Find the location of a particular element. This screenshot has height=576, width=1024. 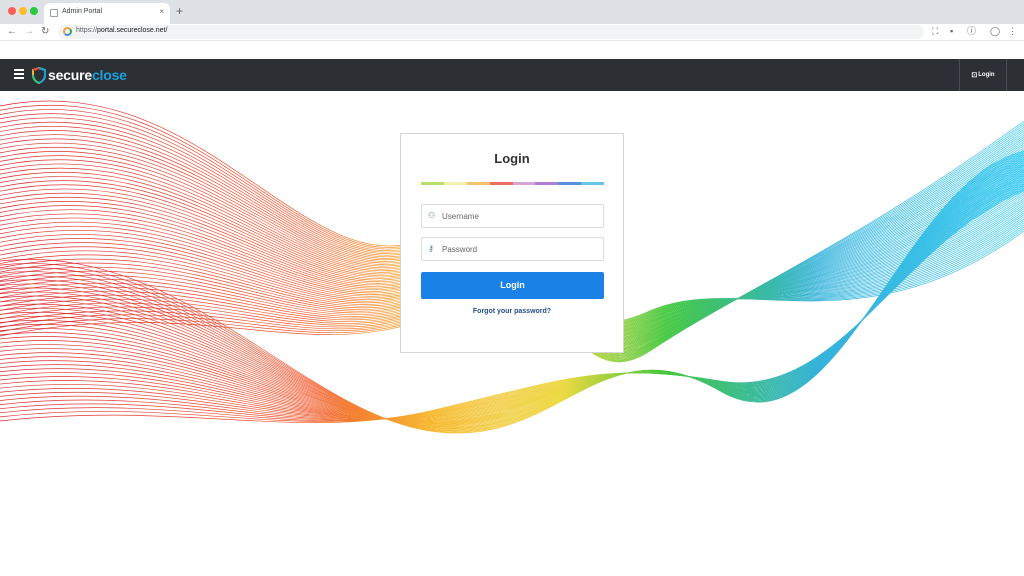

screenshot-icon: ⛶ is located at coordinates (935, 31).